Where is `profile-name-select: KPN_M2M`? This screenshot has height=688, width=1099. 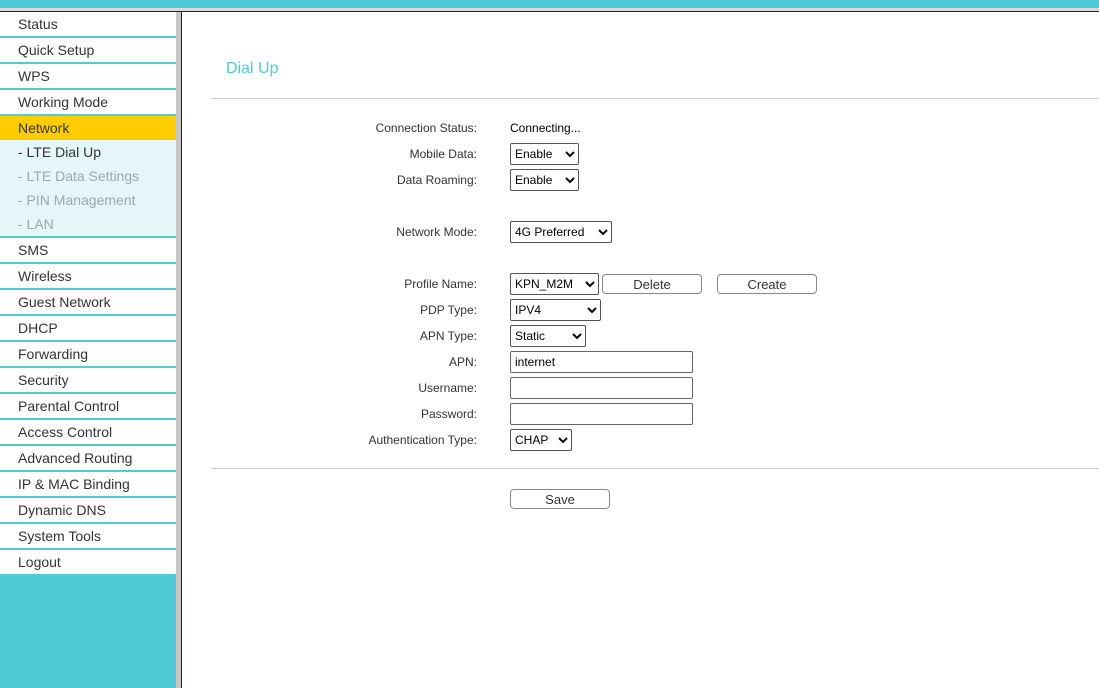 profile-name-select: KPN_M2M is located at coordinates (554, 284).